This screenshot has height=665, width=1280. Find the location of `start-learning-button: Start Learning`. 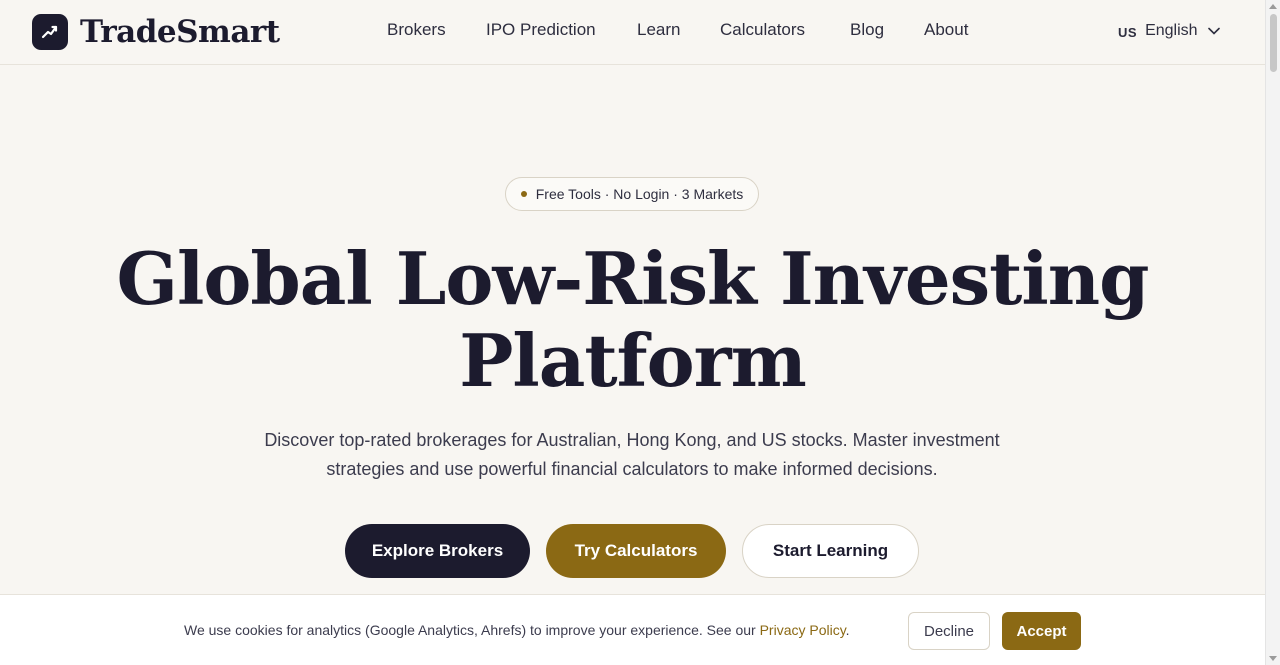

start-learning-button: Start Learning is located at coordinates (830, 551).